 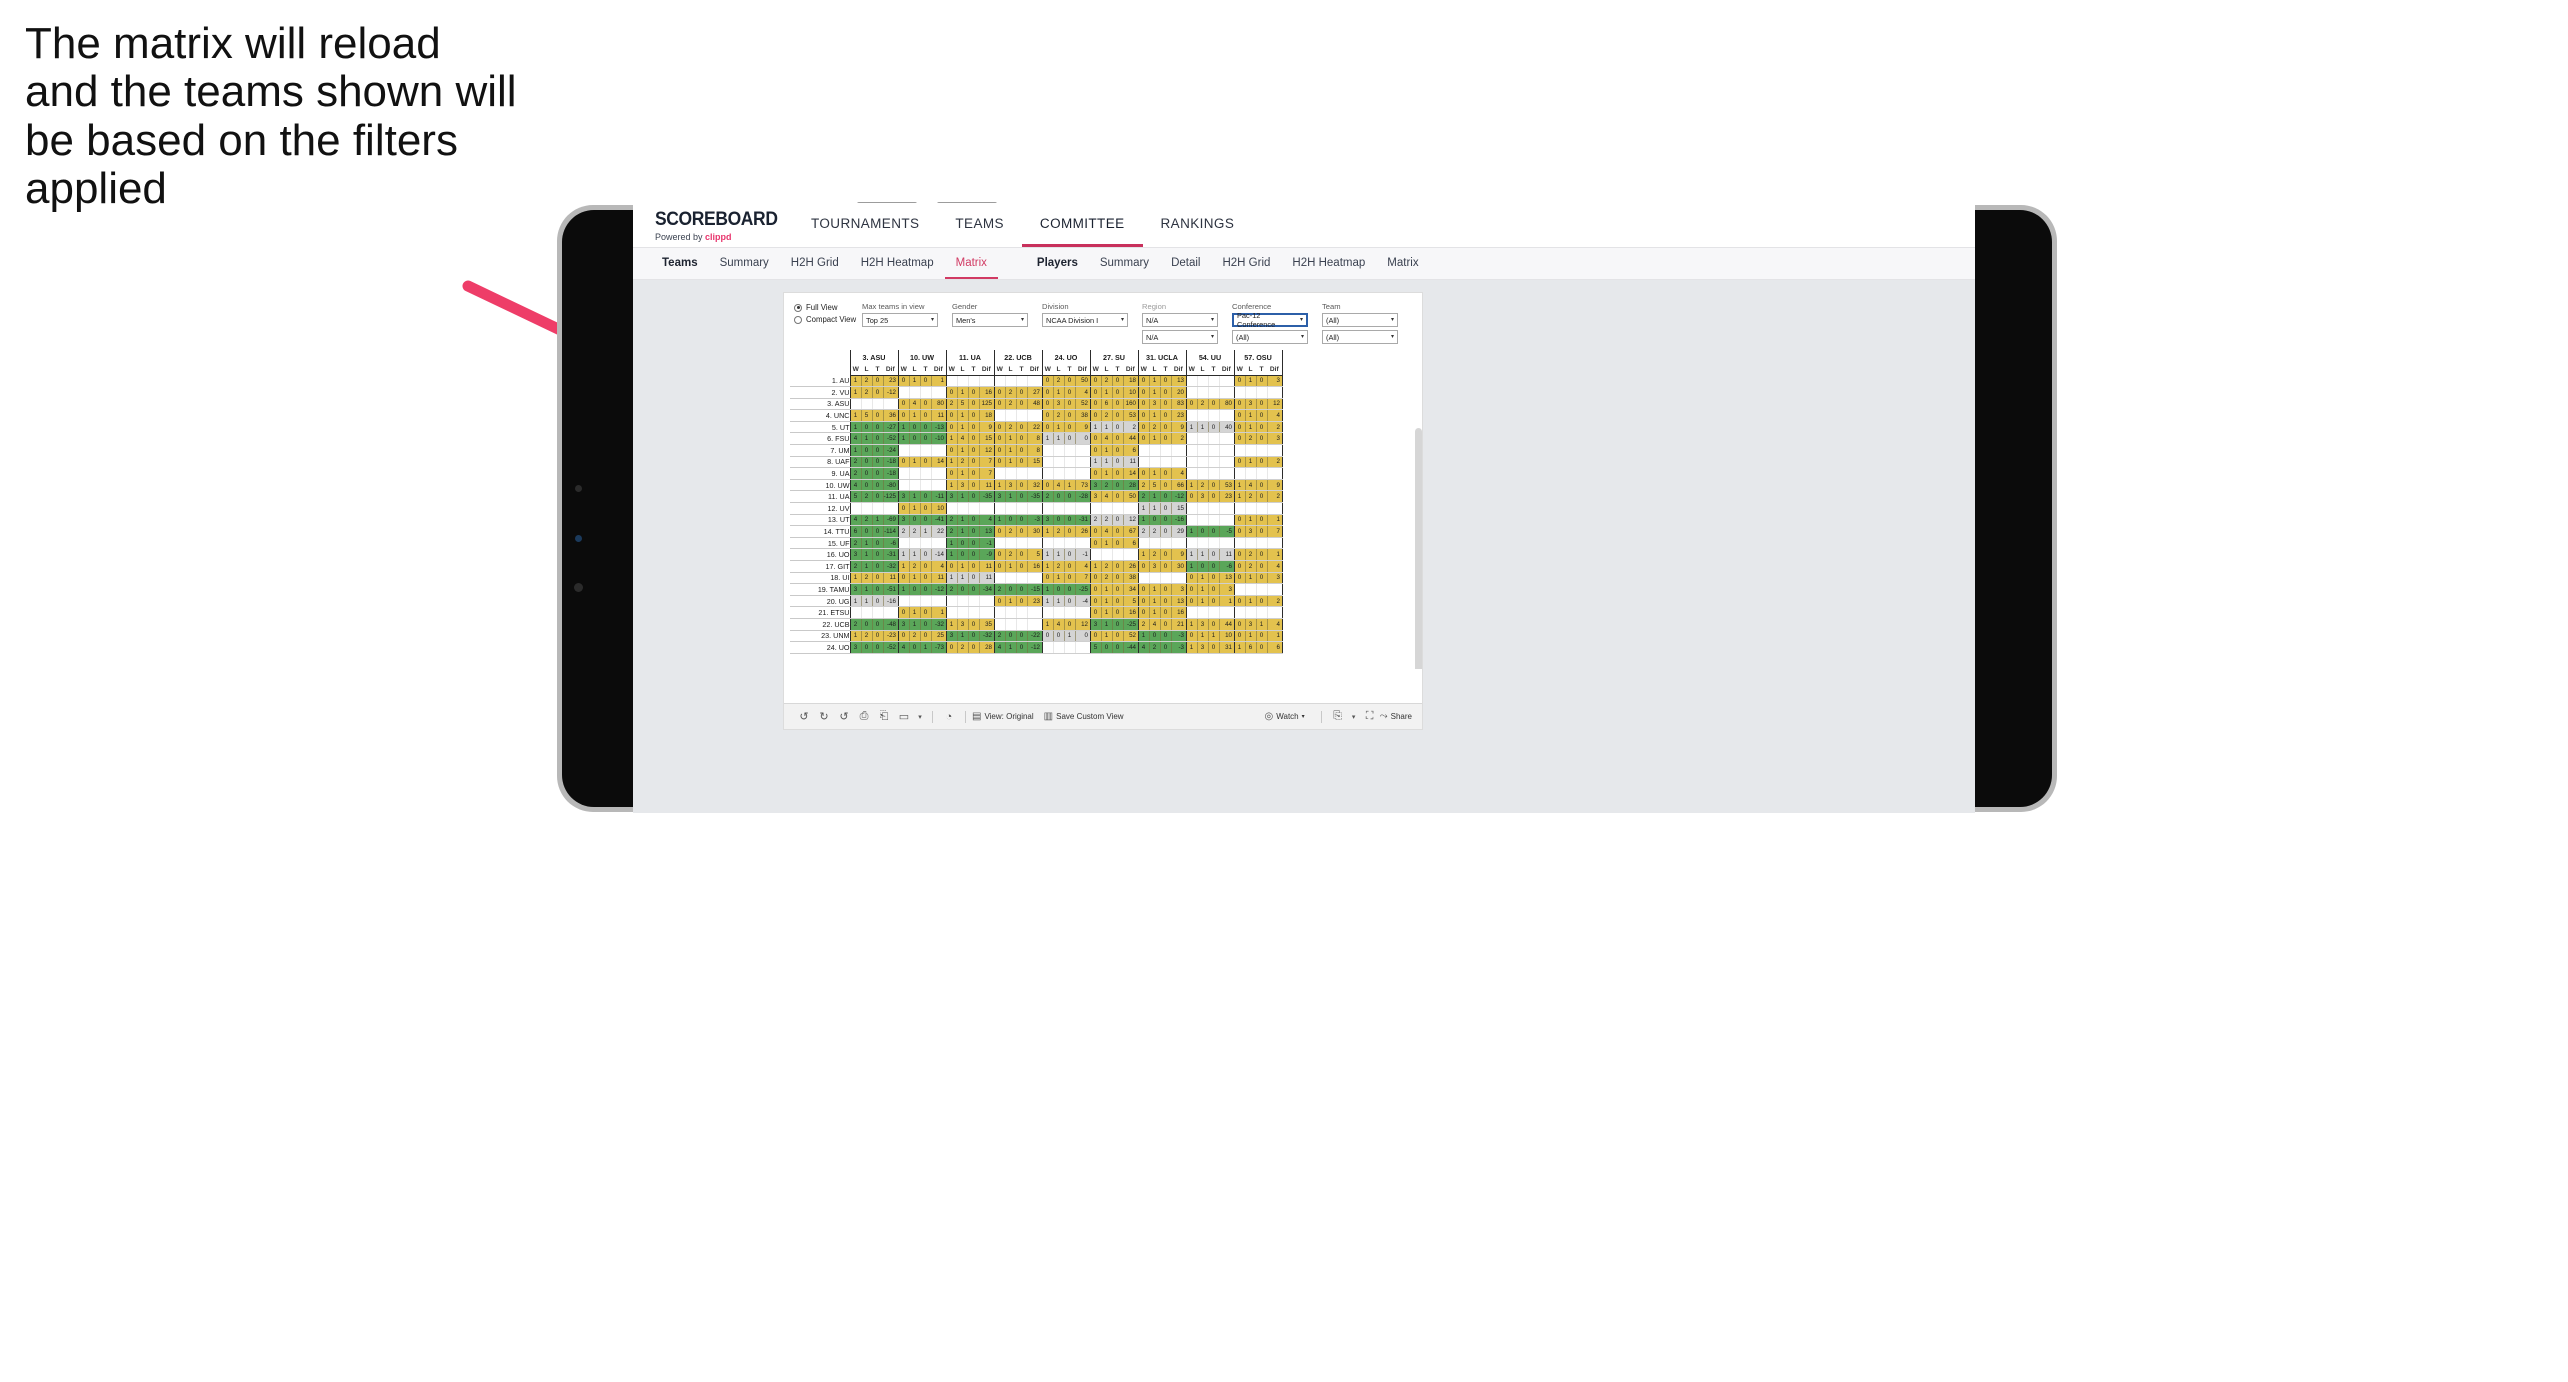 What do you see at coordinates (844, 716) in the screenshot?
I see `revert-icon: ↺` at bounding box center [844, 716].